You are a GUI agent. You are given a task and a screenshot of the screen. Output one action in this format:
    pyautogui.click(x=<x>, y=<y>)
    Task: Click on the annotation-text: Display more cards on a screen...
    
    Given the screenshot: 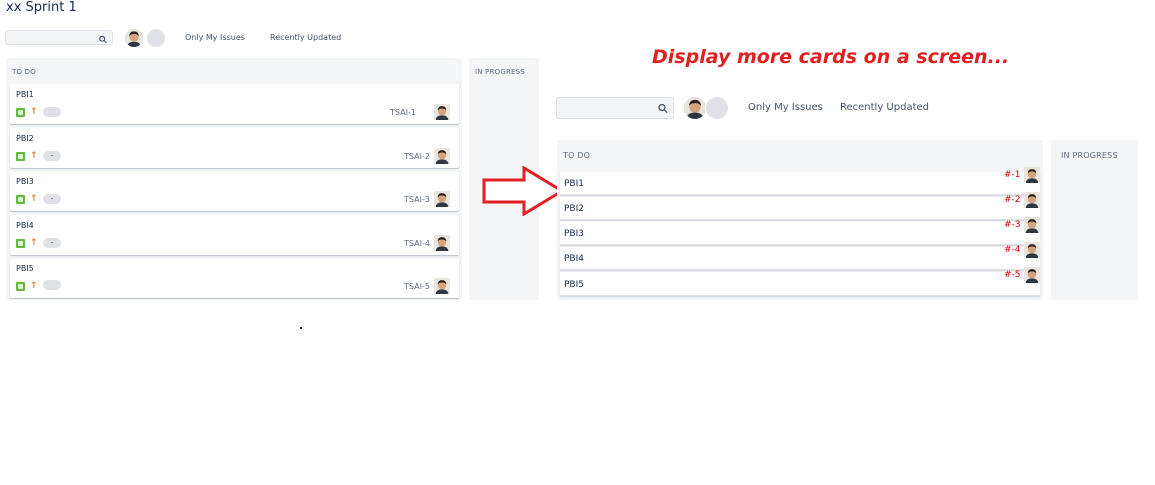 What is the action you would take?
    pyautogui.click(x=831, y=57)
    